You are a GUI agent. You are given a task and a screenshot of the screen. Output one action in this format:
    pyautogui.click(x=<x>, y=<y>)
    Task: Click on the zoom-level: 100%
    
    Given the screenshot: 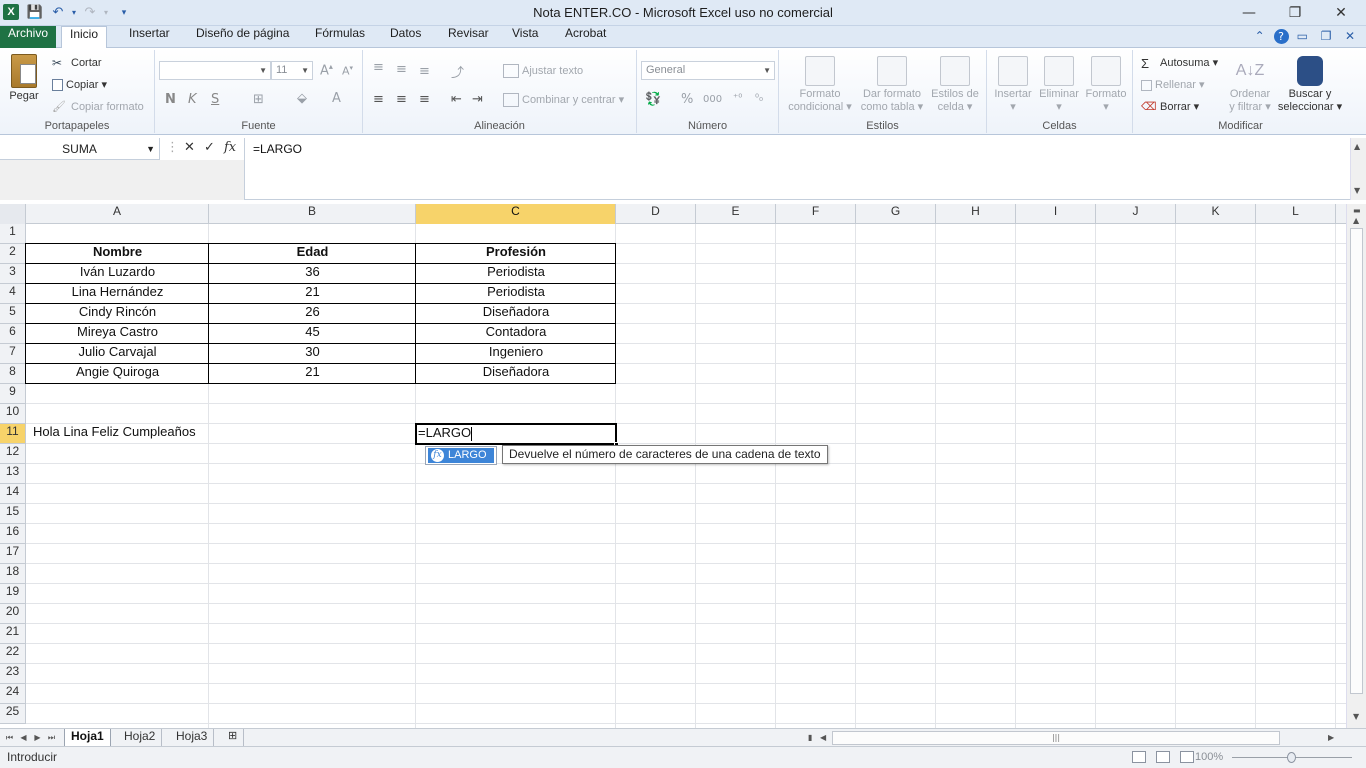 What is the action you would take?
    pyautogui.click(x=1209, y=757)
    